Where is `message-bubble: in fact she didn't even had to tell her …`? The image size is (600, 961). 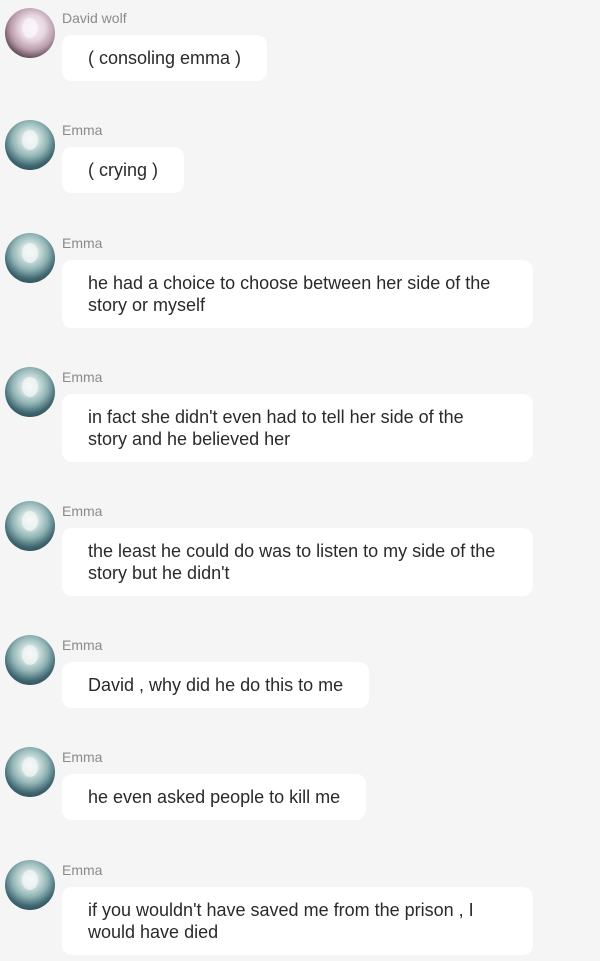 message-bubble: in fact she didn't even had to tell her … is located at coordinates (297, 428).